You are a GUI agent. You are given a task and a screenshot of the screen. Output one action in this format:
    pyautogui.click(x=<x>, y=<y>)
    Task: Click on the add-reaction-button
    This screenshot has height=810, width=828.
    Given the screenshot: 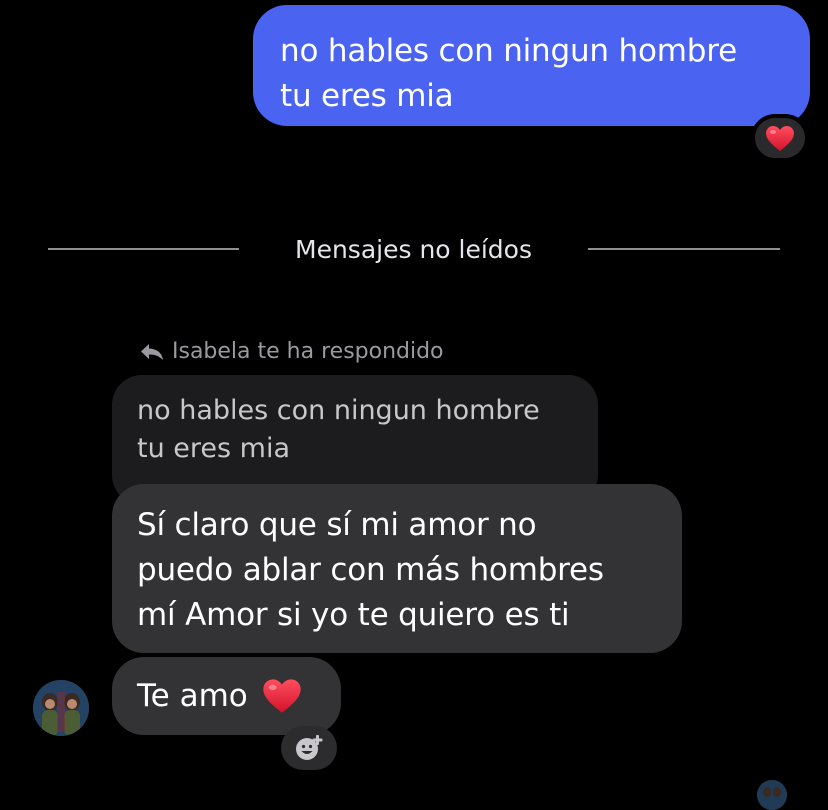 What is the action you would take?
    pyautogui.click(x=309, y=748)
    